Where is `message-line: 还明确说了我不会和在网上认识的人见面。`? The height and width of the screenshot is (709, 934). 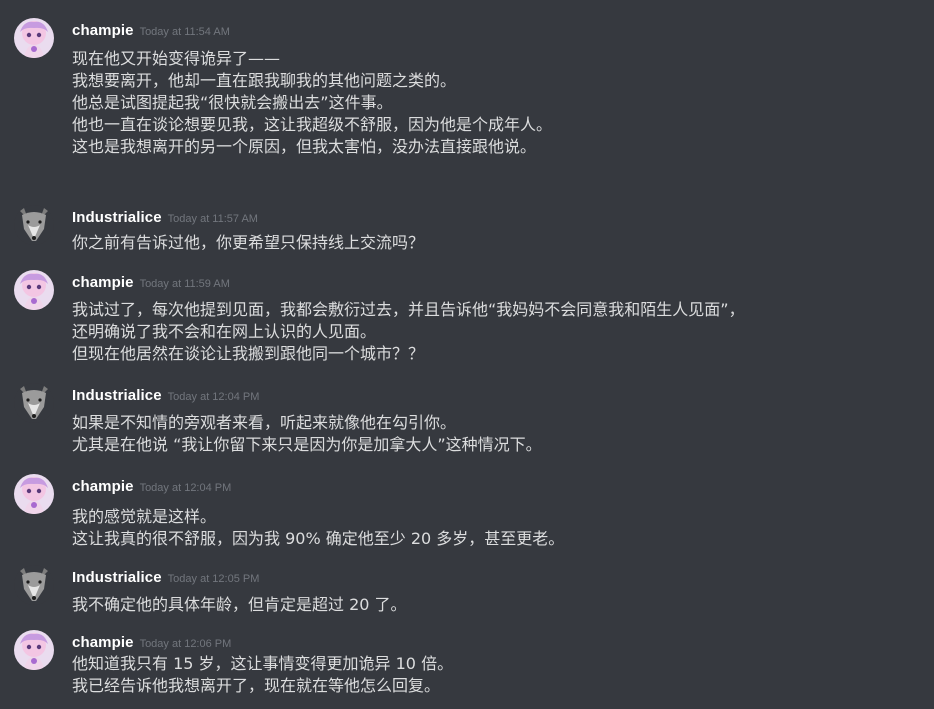 message-line: 还明确说了我不会和在网上认识的人见面。 is located at coordinates (224, 331).